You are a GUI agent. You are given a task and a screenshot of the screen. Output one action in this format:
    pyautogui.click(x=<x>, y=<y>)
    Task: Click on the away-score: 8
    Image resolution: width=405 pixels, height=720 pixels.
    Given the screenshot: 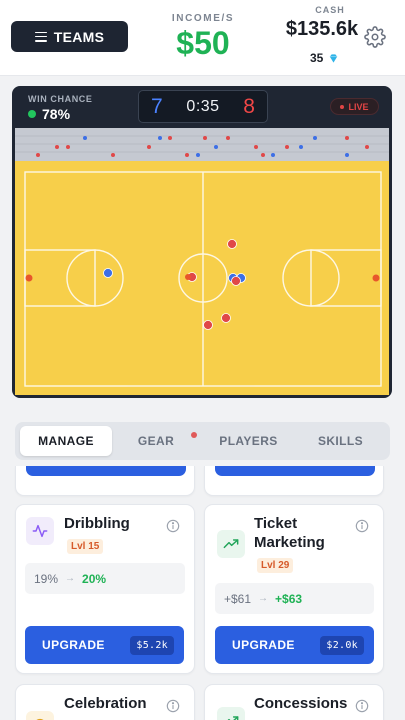 What is the action you would take?
    pyautogui.click(x=249, y=106)
    